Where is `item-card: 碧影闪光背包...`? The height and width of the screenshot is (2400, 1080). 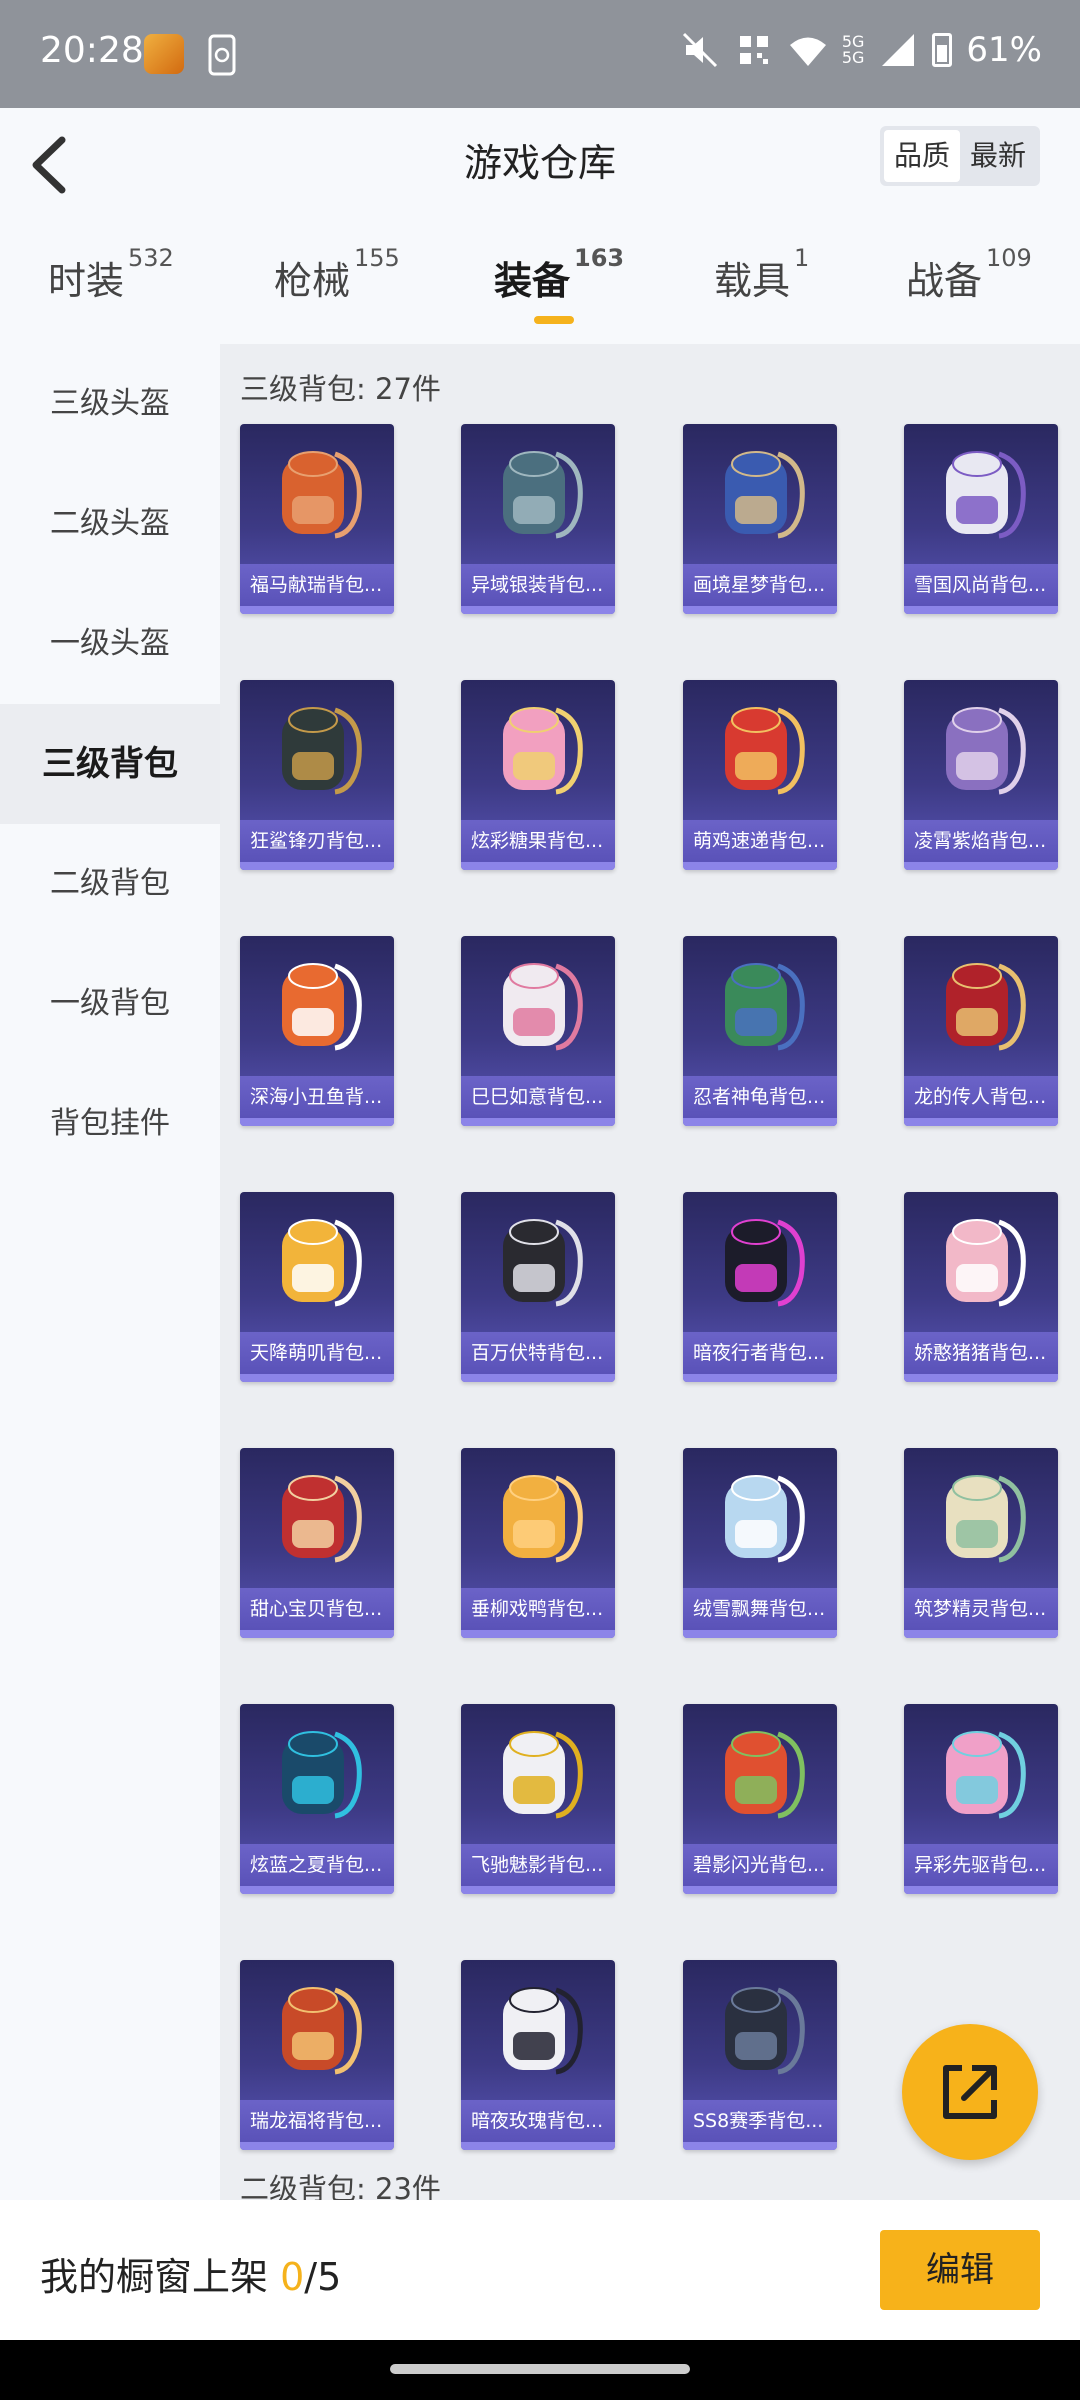 item-card: 碧影闪光背包... is located at coordinates (760, 1799).